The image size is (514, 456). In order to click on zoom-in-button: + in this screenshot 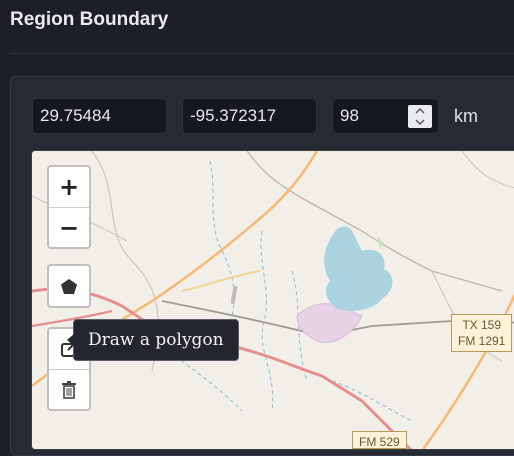, I will do `click(69, 187)`.